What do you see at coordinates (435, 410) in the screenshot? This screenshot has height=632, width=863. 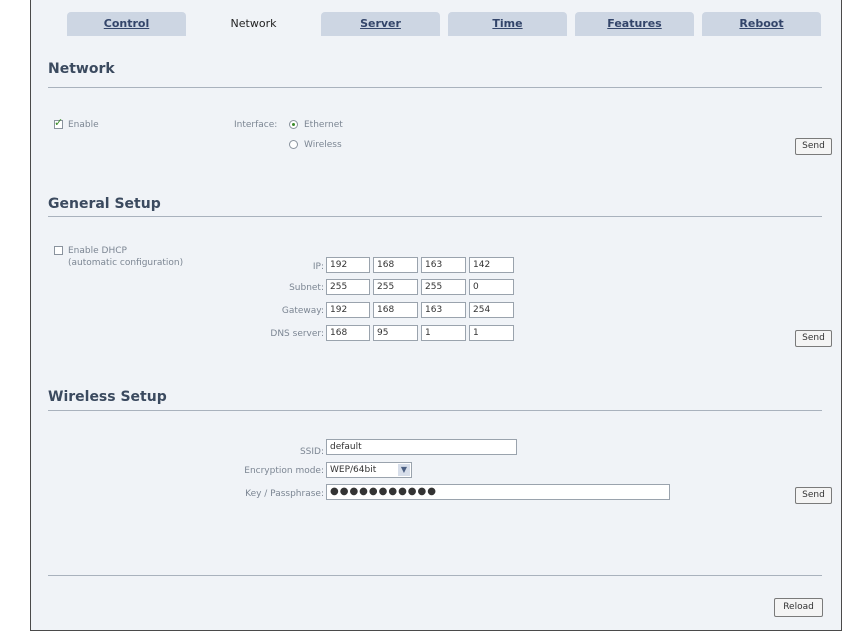 I see `wireless-divider` at bounding box center [435, 410].